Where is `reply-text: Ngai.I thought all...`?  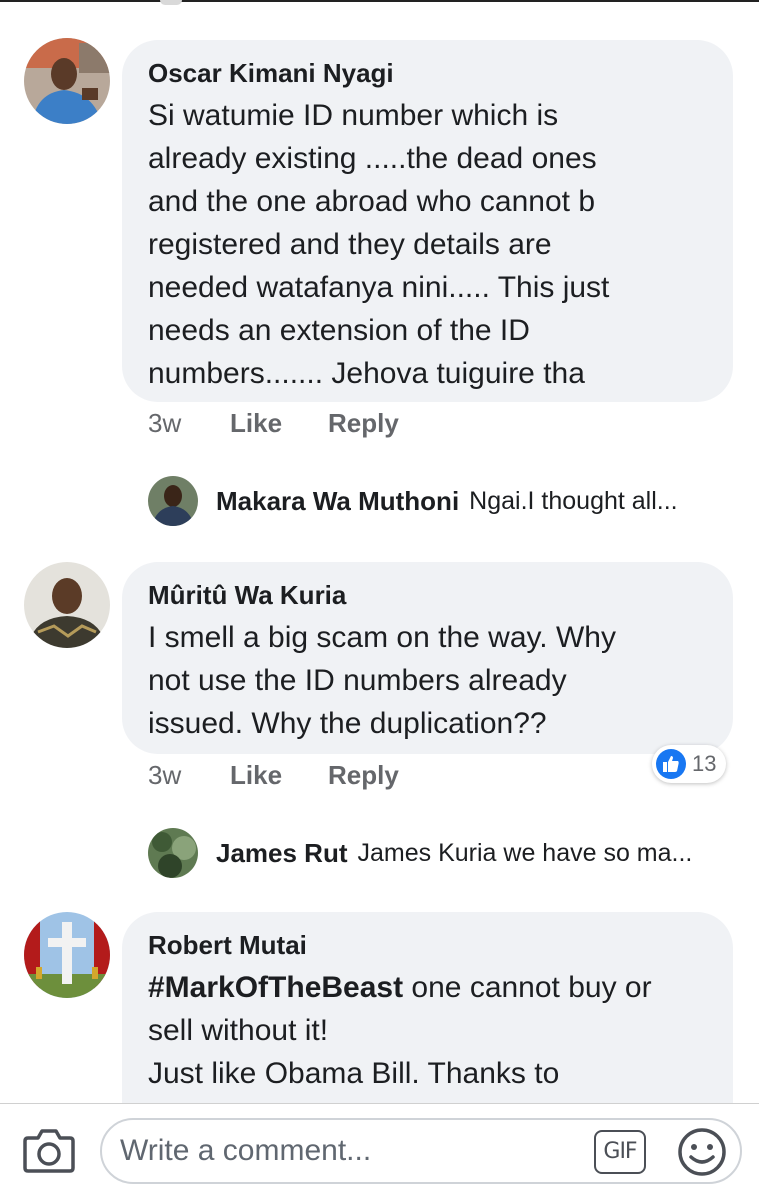
reply-text: Ngai.I thought all... is located at coordinates (573, 500).